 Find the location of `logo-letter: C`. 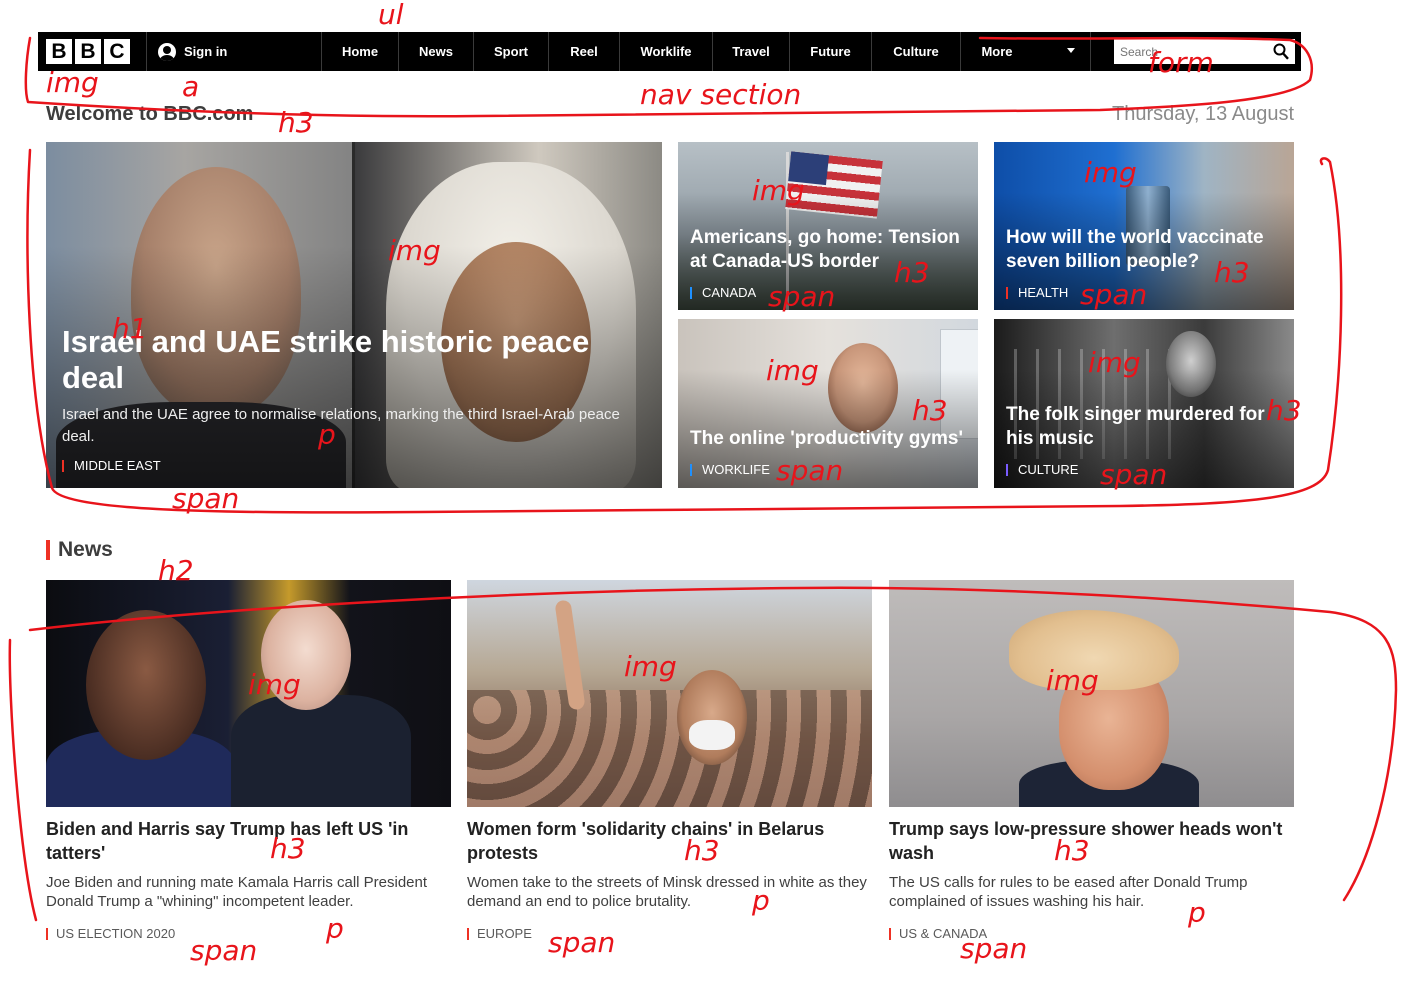

logo-letter: C is located at coordinates (117, 51).